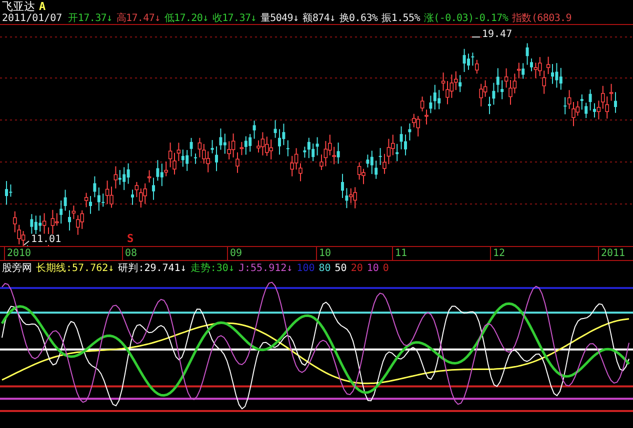 This screenshot has height=428, width=633. What do you see at coordinates (340, 268) in the screenshot?
I see `level-label: 50` at bounding box center [340, 268].